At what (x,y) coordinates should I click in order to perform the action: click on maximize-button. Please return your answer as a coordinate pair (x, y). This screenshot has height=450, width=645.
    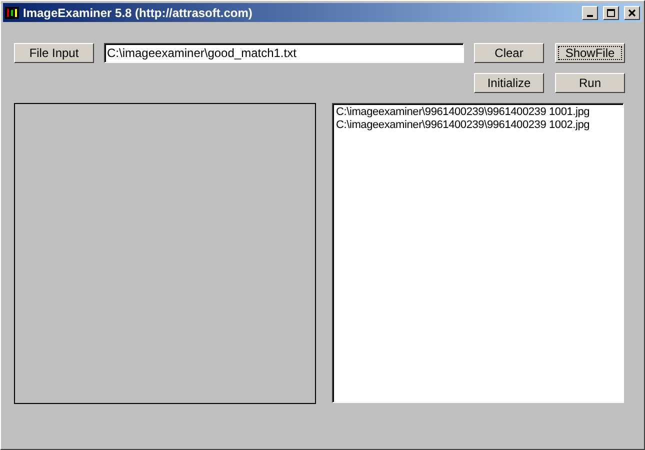
    Looking at the image, I should click on (611, 13).